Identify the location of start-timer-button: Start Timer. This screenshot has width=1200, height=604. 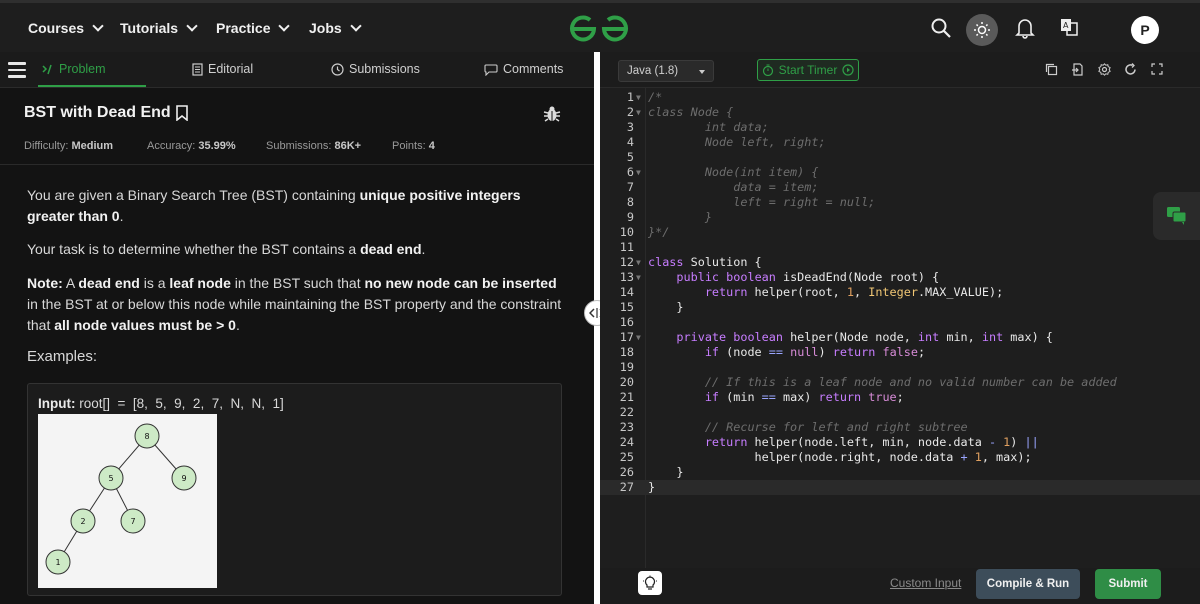
(808, 70).